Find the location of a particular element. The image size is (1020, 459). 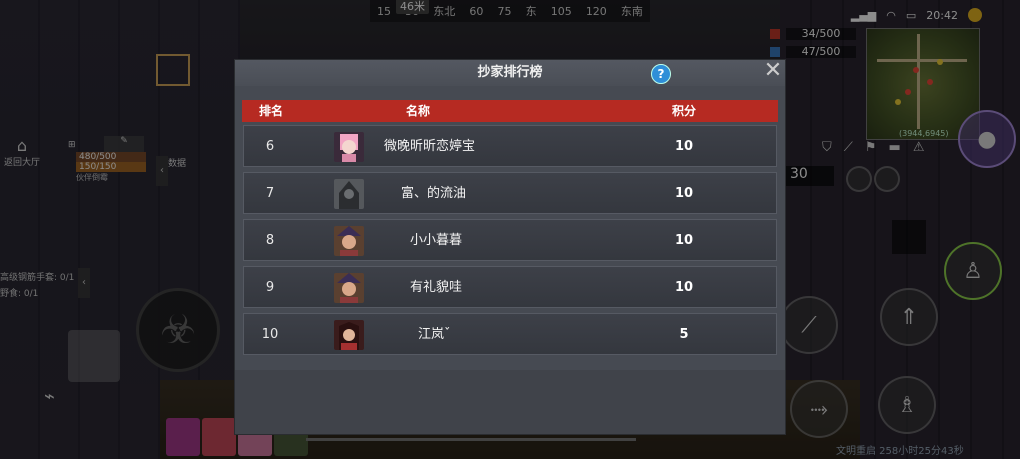

column-score: 积分 is located at coordinates (684, 111).